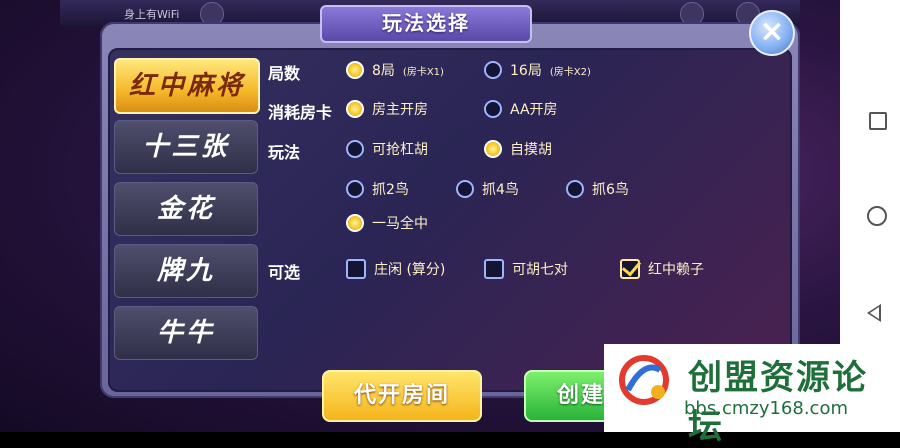  I want to click on rounds-8-option: 8局 (房卡X1), so click(395, 70).